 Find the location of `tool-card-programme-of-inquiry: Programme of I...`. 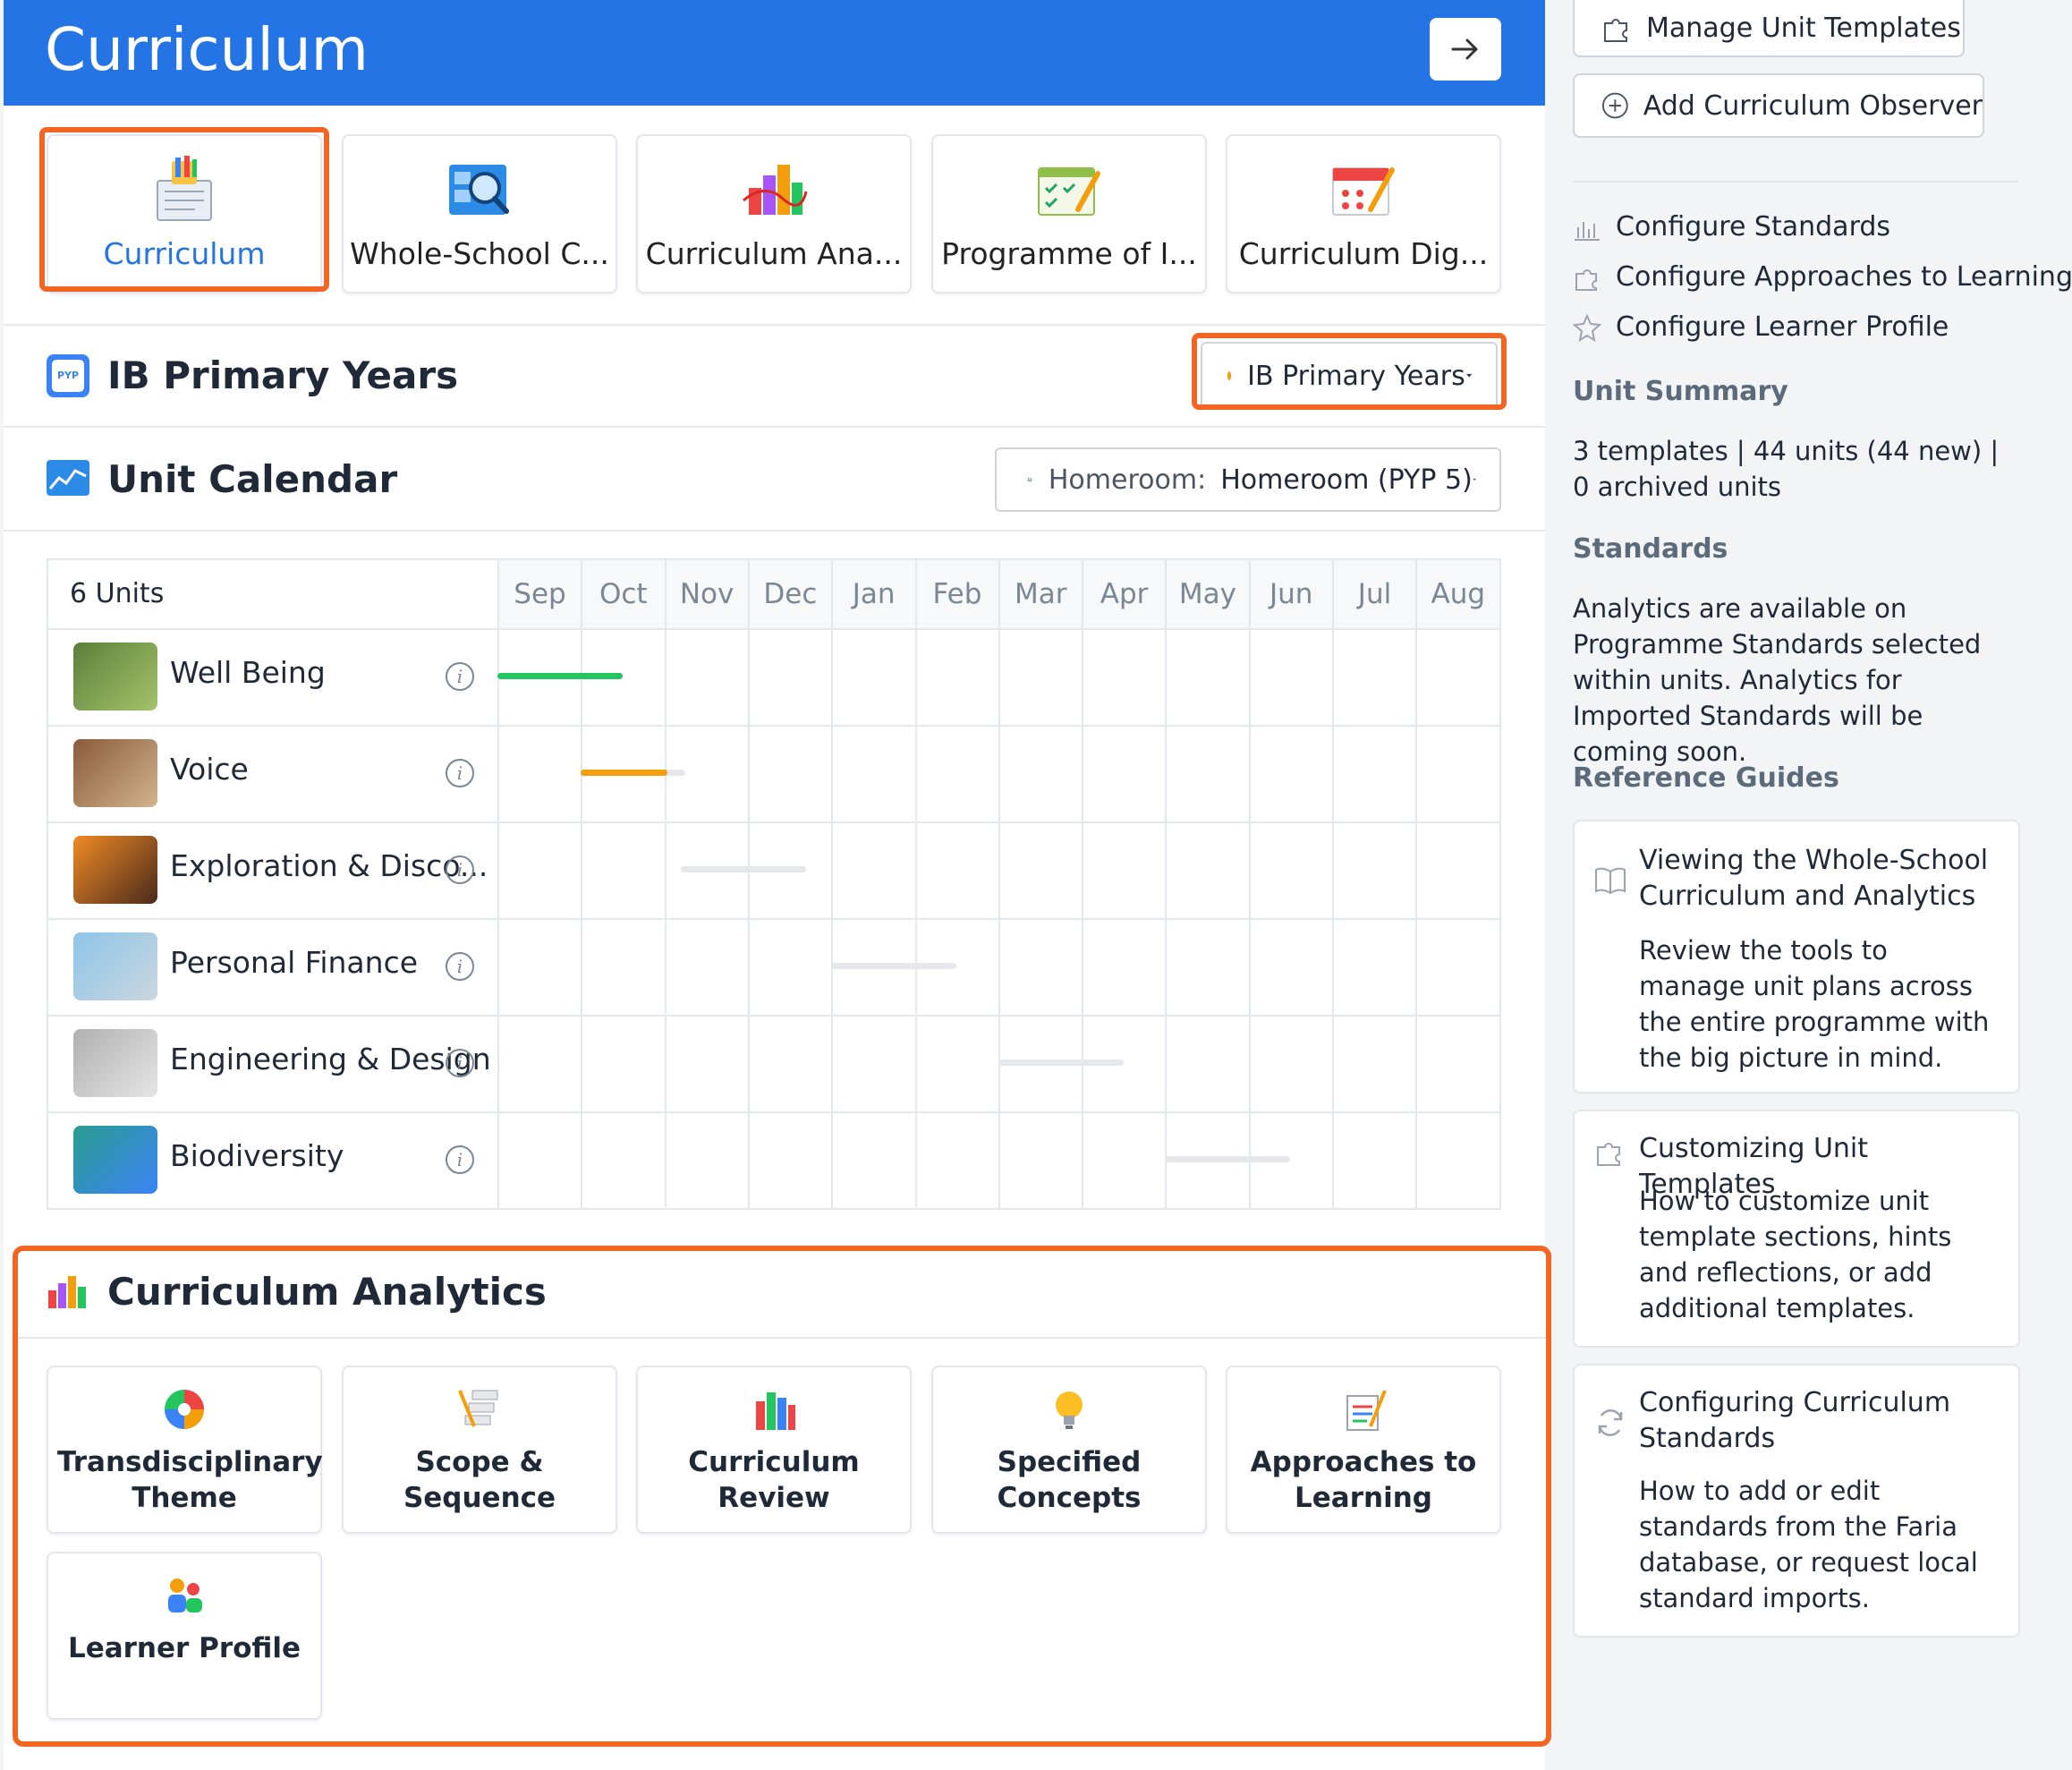

tool-card-programme-of-inquiry: Programme of I... is located at coordinates (1069, 214).